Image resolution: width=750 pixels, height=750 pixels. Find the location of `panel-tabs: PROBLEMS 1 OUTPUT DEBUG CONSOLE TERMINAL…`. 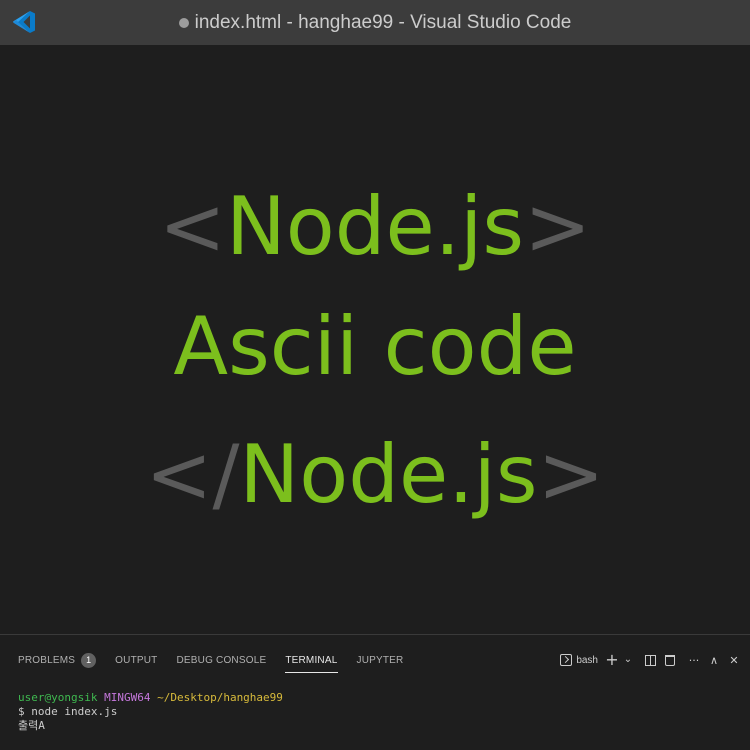

panel-tabs: PROBLEMS 1 OUTPUT DEBUG CONSOLE TERMINAL… is located at coordinates (211, 660).